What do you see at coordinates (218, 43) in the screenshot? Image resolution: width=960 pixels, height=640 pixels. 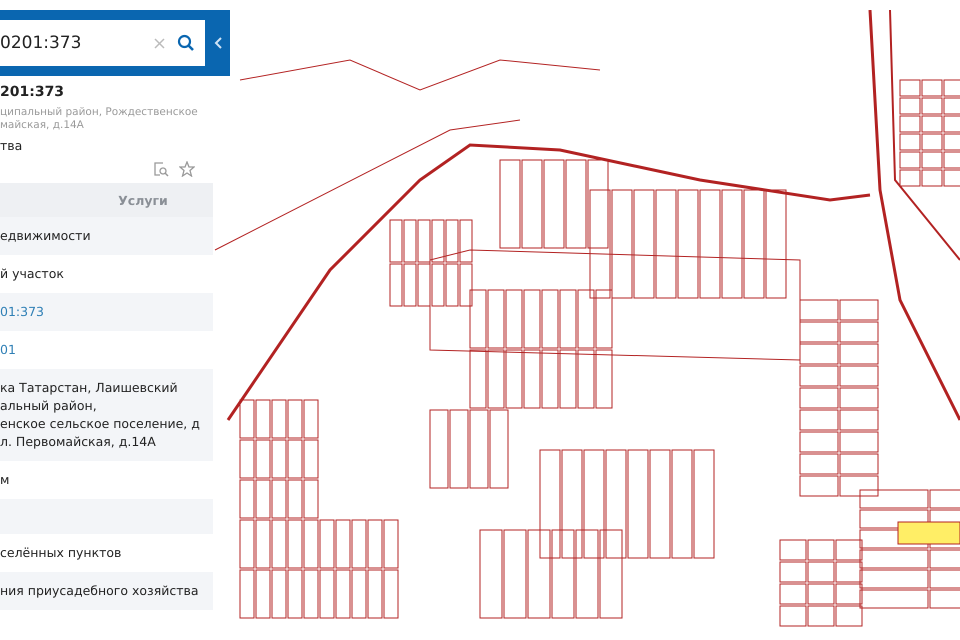 I see `chevron-left-icon` at bounding box center [218, 43].